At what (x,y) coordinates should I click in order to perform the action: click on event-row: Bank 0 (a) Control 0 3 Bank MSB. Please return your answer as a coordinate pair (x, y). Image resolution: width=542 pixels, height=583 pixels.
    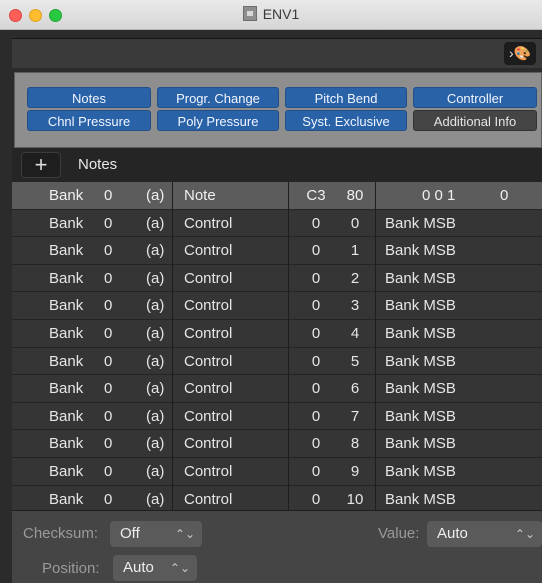
    Looking at the image, I should click on (277, 306).